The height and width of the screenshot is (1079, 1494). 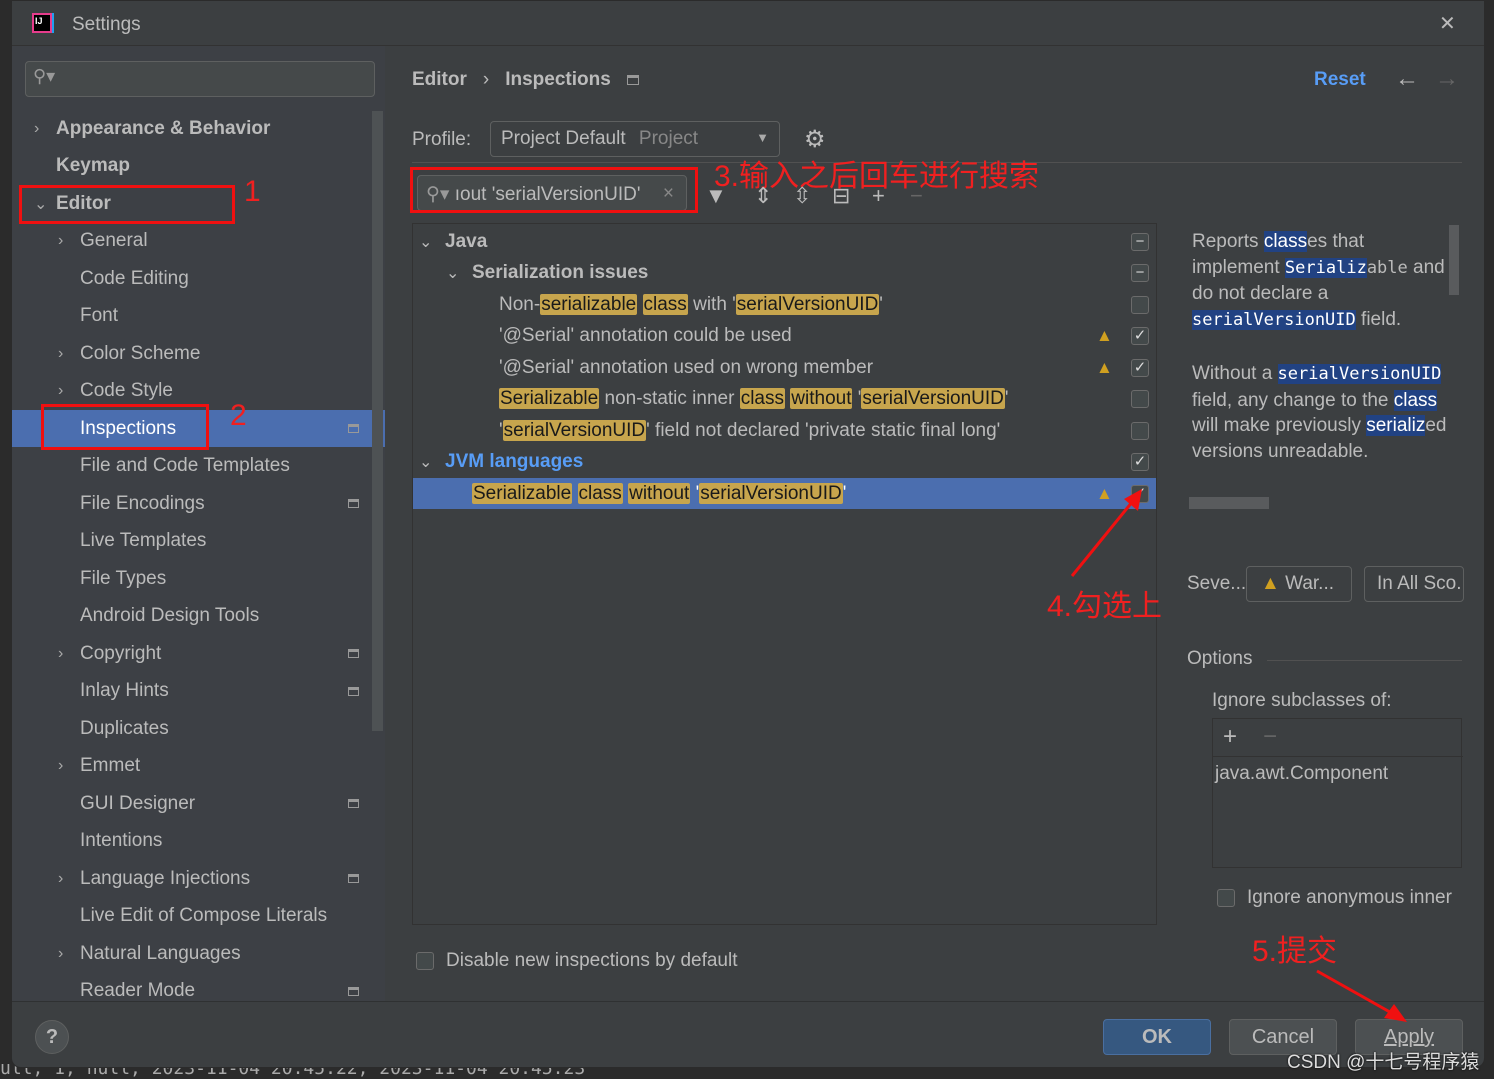 What do you see at coordinates (198, 691) in the screenshot?
I see `sidebar-item-inlay-hints: Inlay Hints` at bounding box center [198, 691].